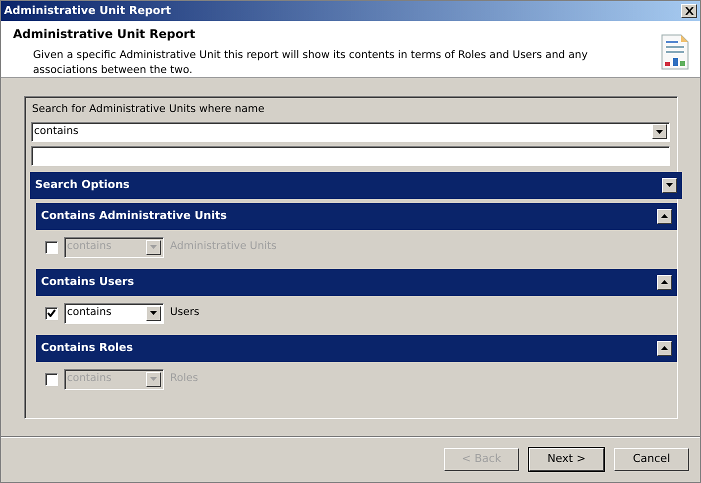 The width and height of the screenshot is (701, 483). What do you see at coordinates (185, 312) in the screenshot?
I see `field-label: Users` at bounding box center [185, 312].